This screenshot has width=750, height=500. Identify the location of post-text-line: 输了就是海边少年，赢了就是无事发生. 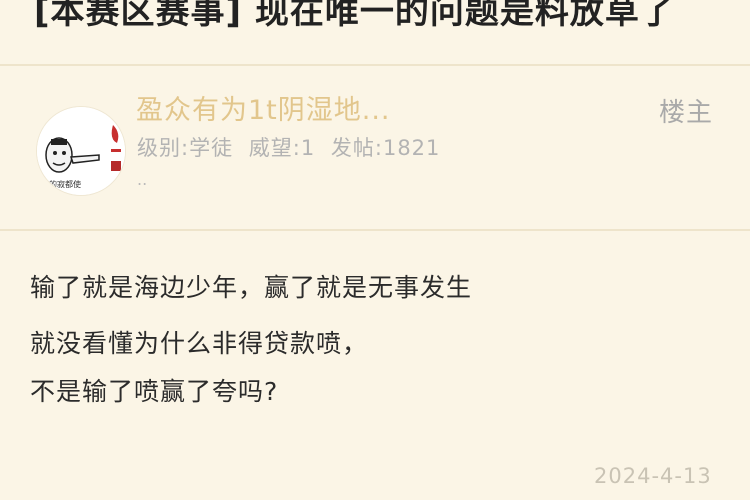
(251, 287).